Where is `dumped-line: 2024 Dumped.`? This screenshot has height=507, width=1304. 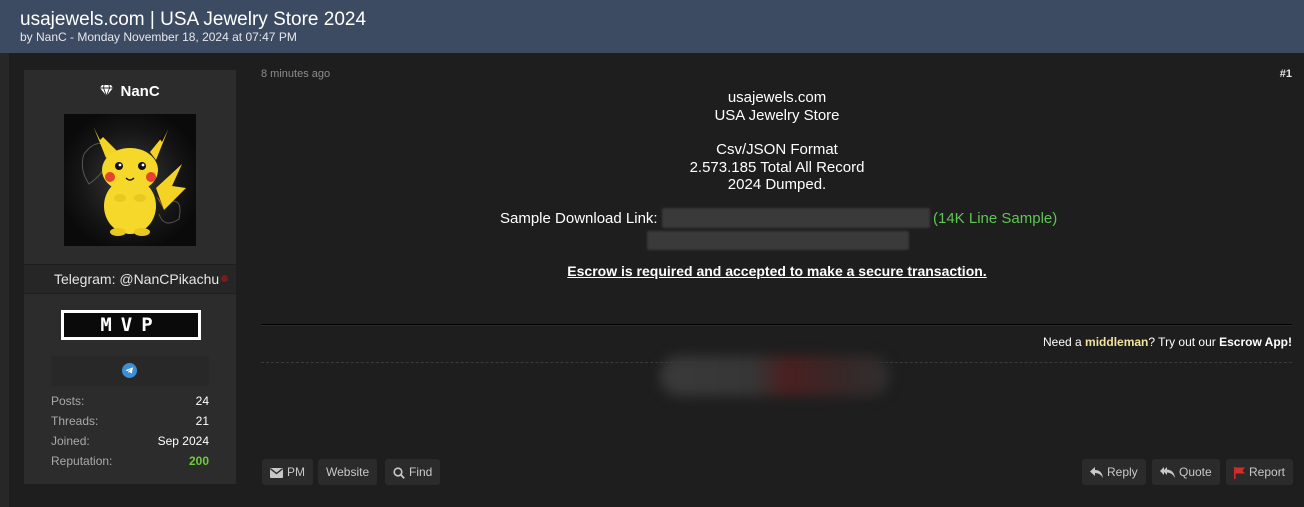
dumped-line: 2024 Dumped. is located at coordinates (777, 184).